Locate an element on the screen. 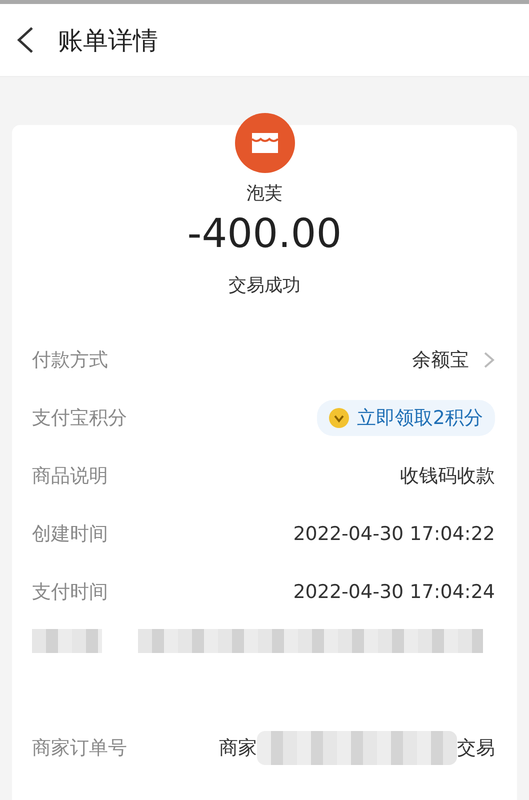 This screenshot has width=529, height=800. merchant-name: 泡芙 is located at coordinates (264, 193).